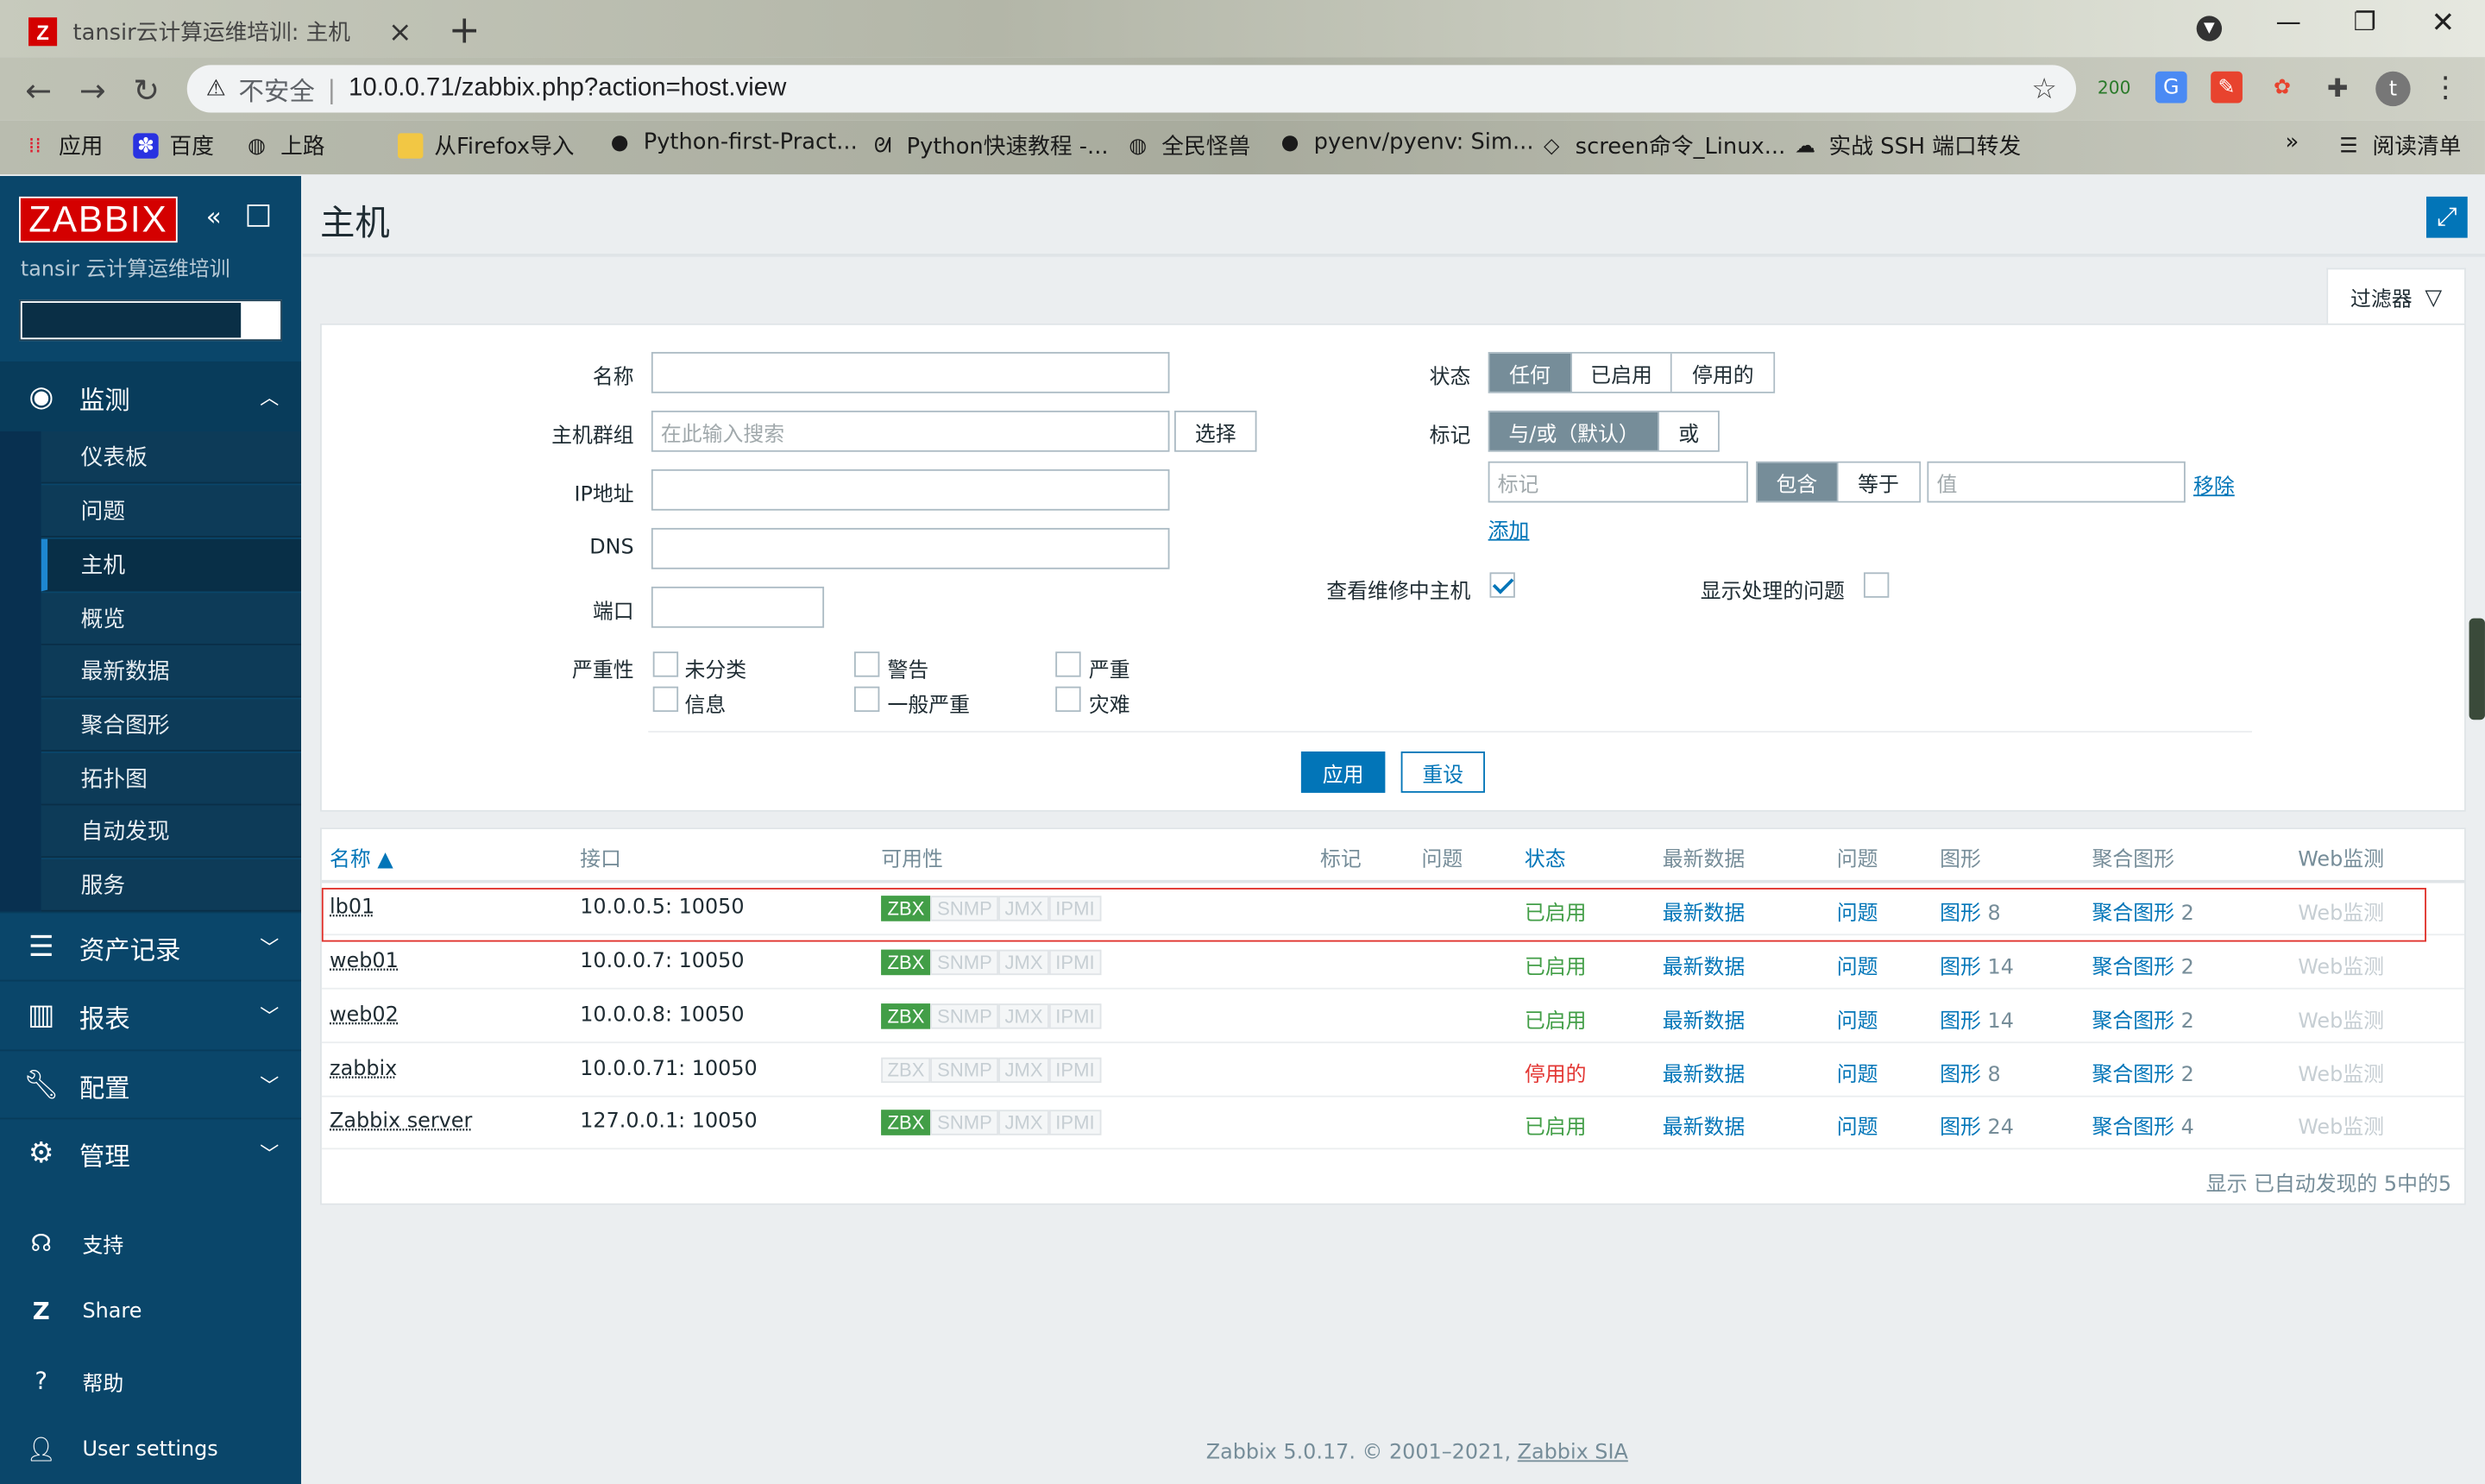 The image size is (2485, 1484). What do you see at coordinates (2044, 89) in the screenshot?
I see `bookmark-star-icon: ☆` at bounding box center [2044, 89].